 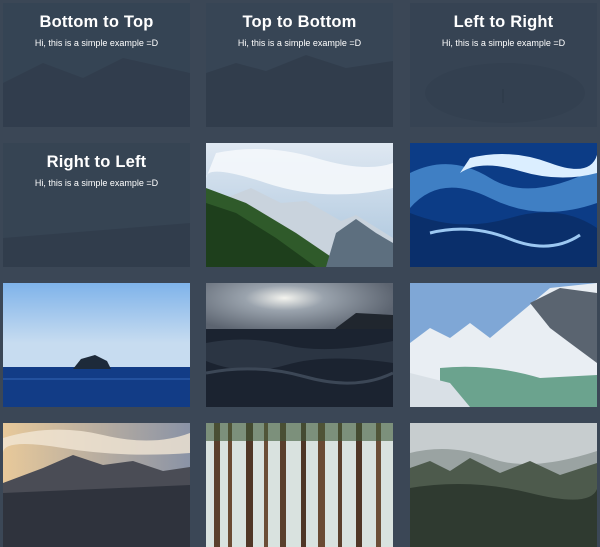 I want to click on forest-mountain-photo, so click(x=299, y=205).